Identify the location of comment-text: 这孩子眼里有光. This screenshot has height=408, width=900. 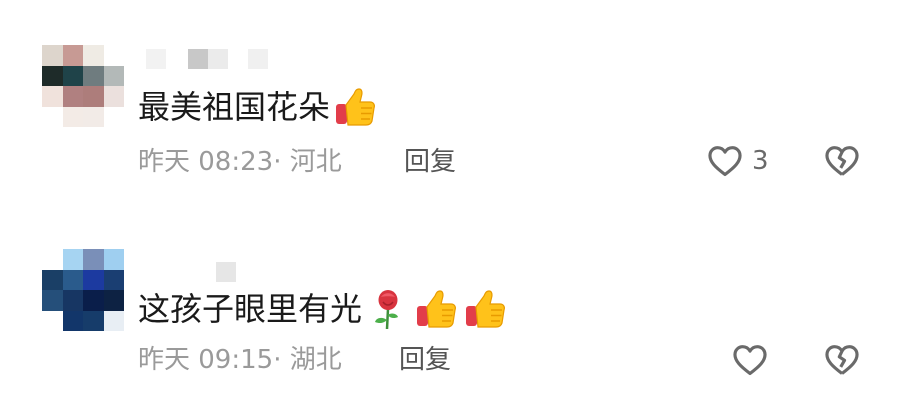
(325, 309).